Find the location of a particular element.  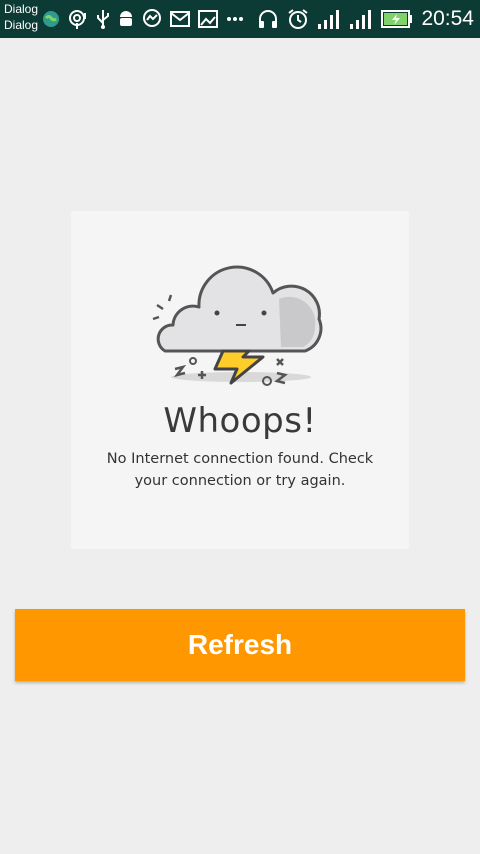

headphones-icon is located at coordinates (268, 19).